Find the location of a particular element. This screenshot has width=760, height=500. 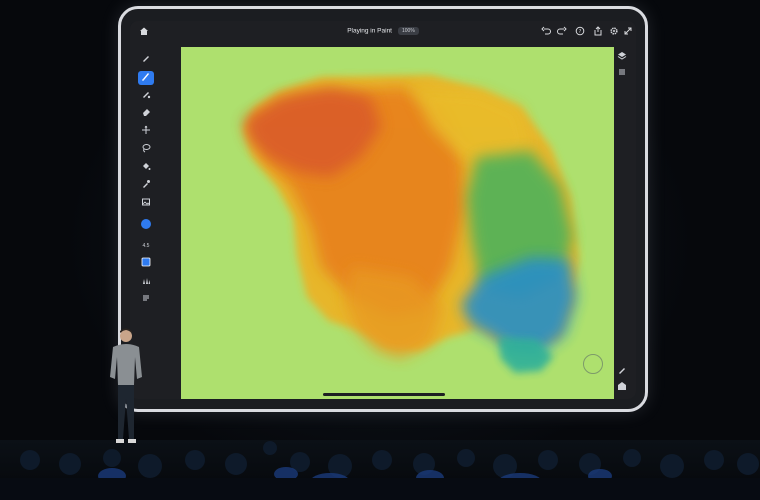

right-toolbar is located at coordinates (622, 222).